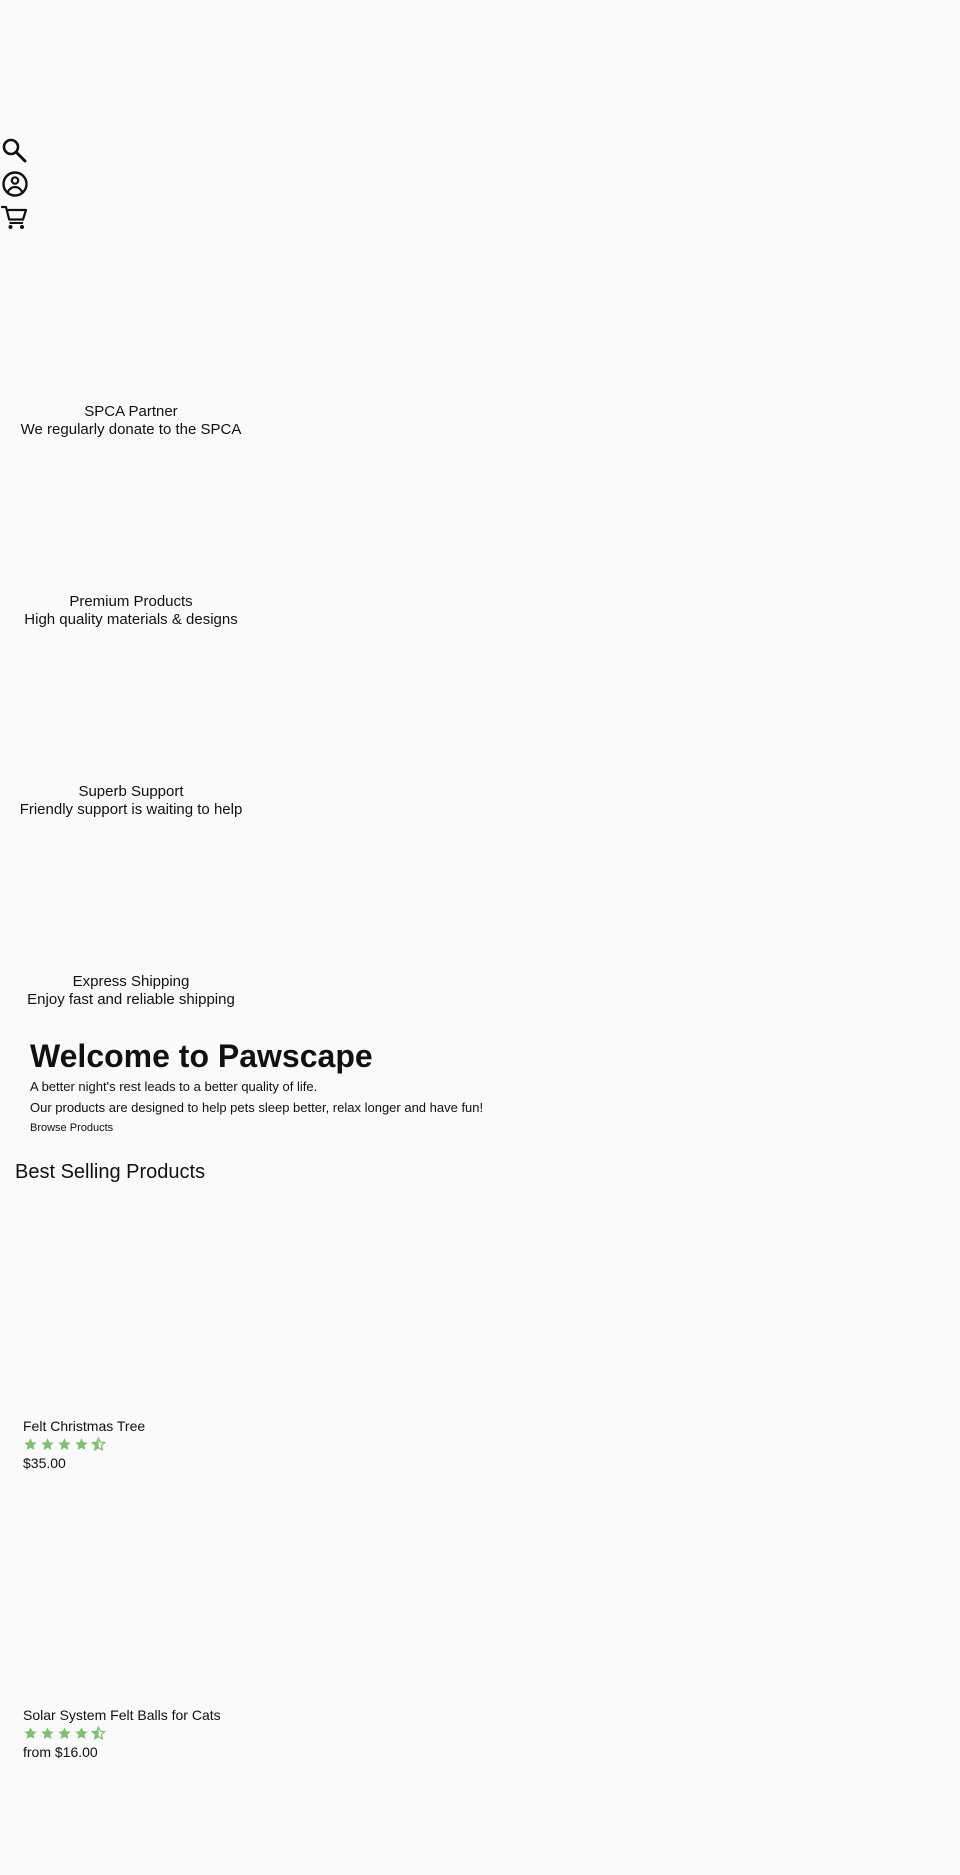 This screenshot has width=960, height=1875. I want to click on welcome-heading: Welcome to Pawscape, so click(201, 1056).